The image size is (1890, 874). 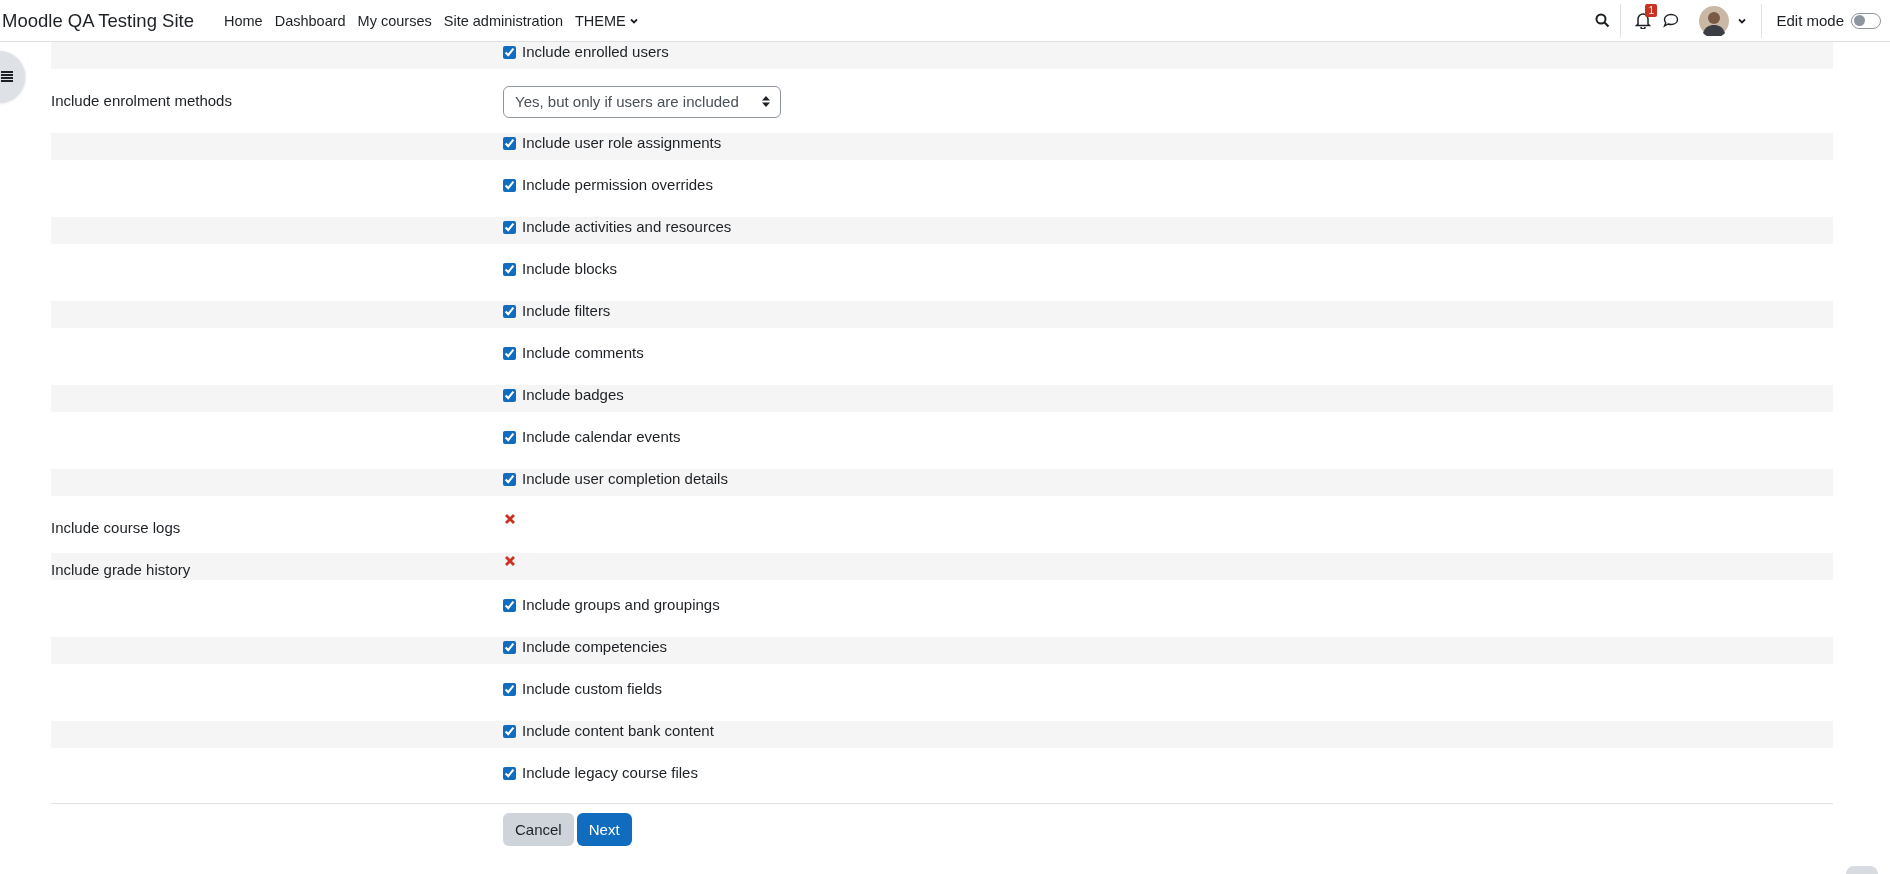 What do you see at coordinates (595, 647) in the screenshot?
I see `checkbox-label: Include competencies` at bounding box center [595, 647].